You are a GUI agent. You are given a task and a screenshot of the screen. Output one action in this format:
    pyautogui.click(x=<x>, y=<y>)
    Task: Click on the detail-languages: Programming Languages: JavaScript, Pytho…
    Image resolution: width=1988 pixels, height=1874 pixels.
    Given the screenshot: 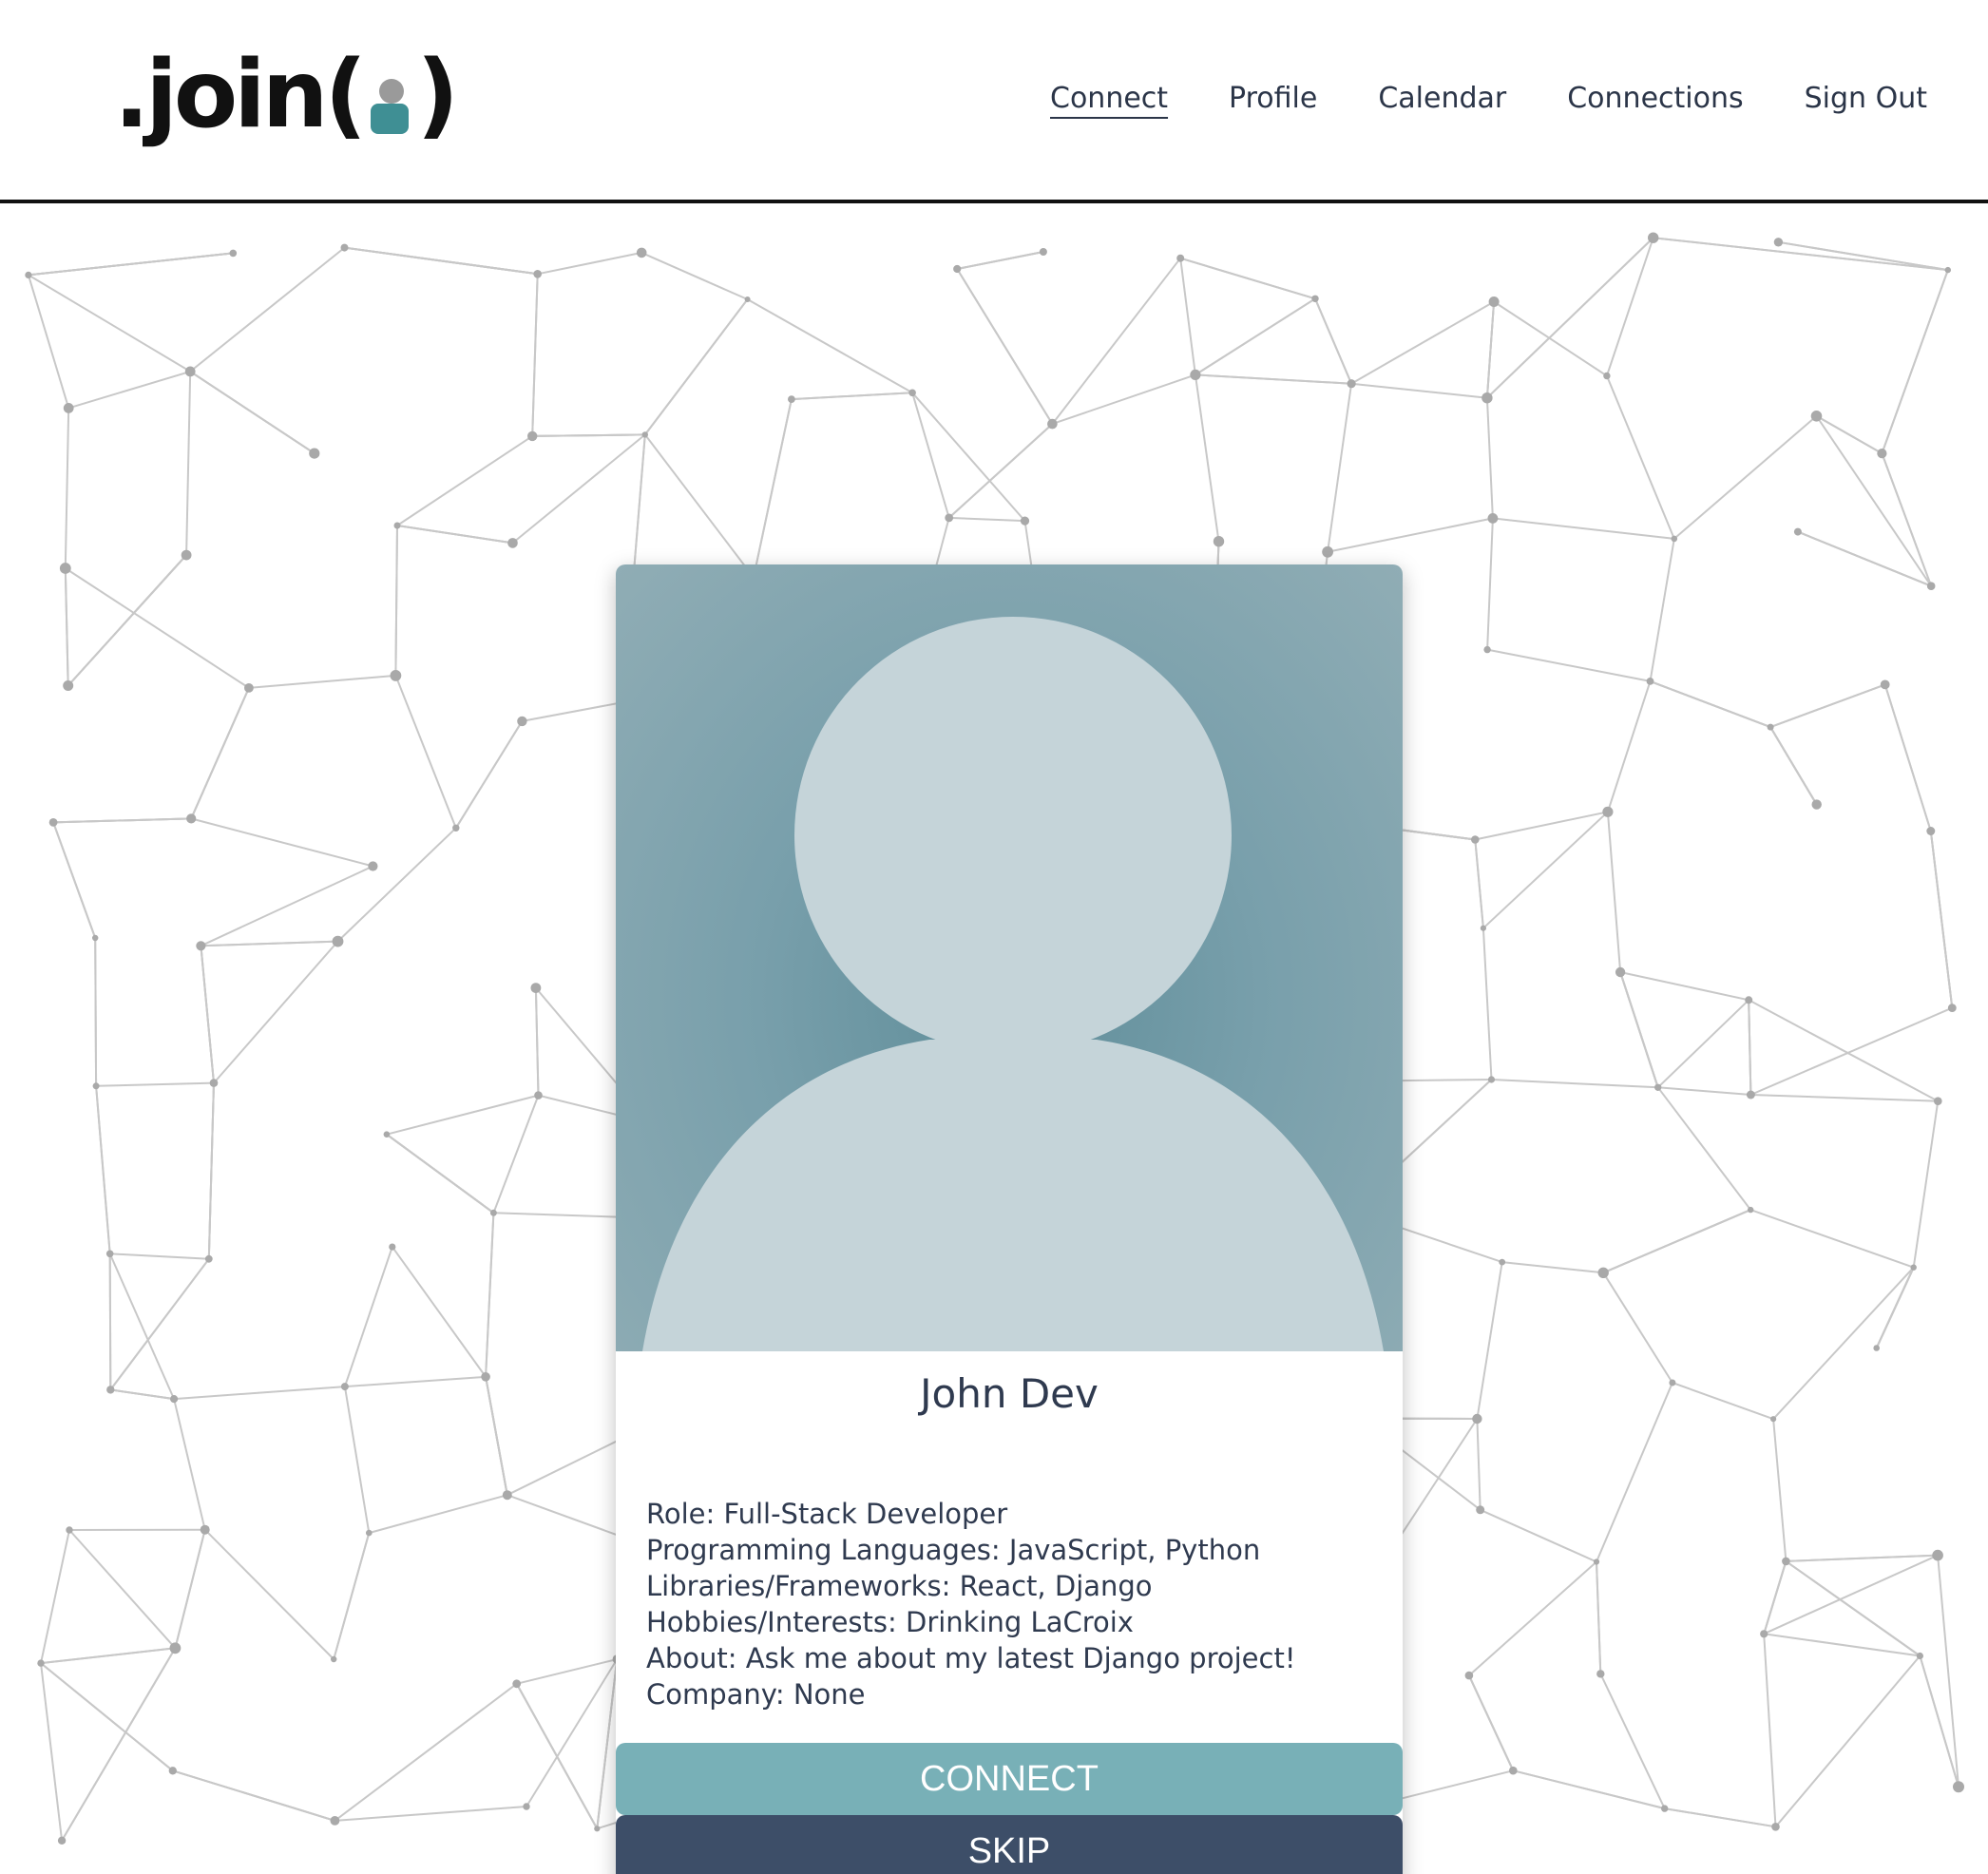 What is the action you would take?
    pyautogui.click(x=953, y=1550)
    